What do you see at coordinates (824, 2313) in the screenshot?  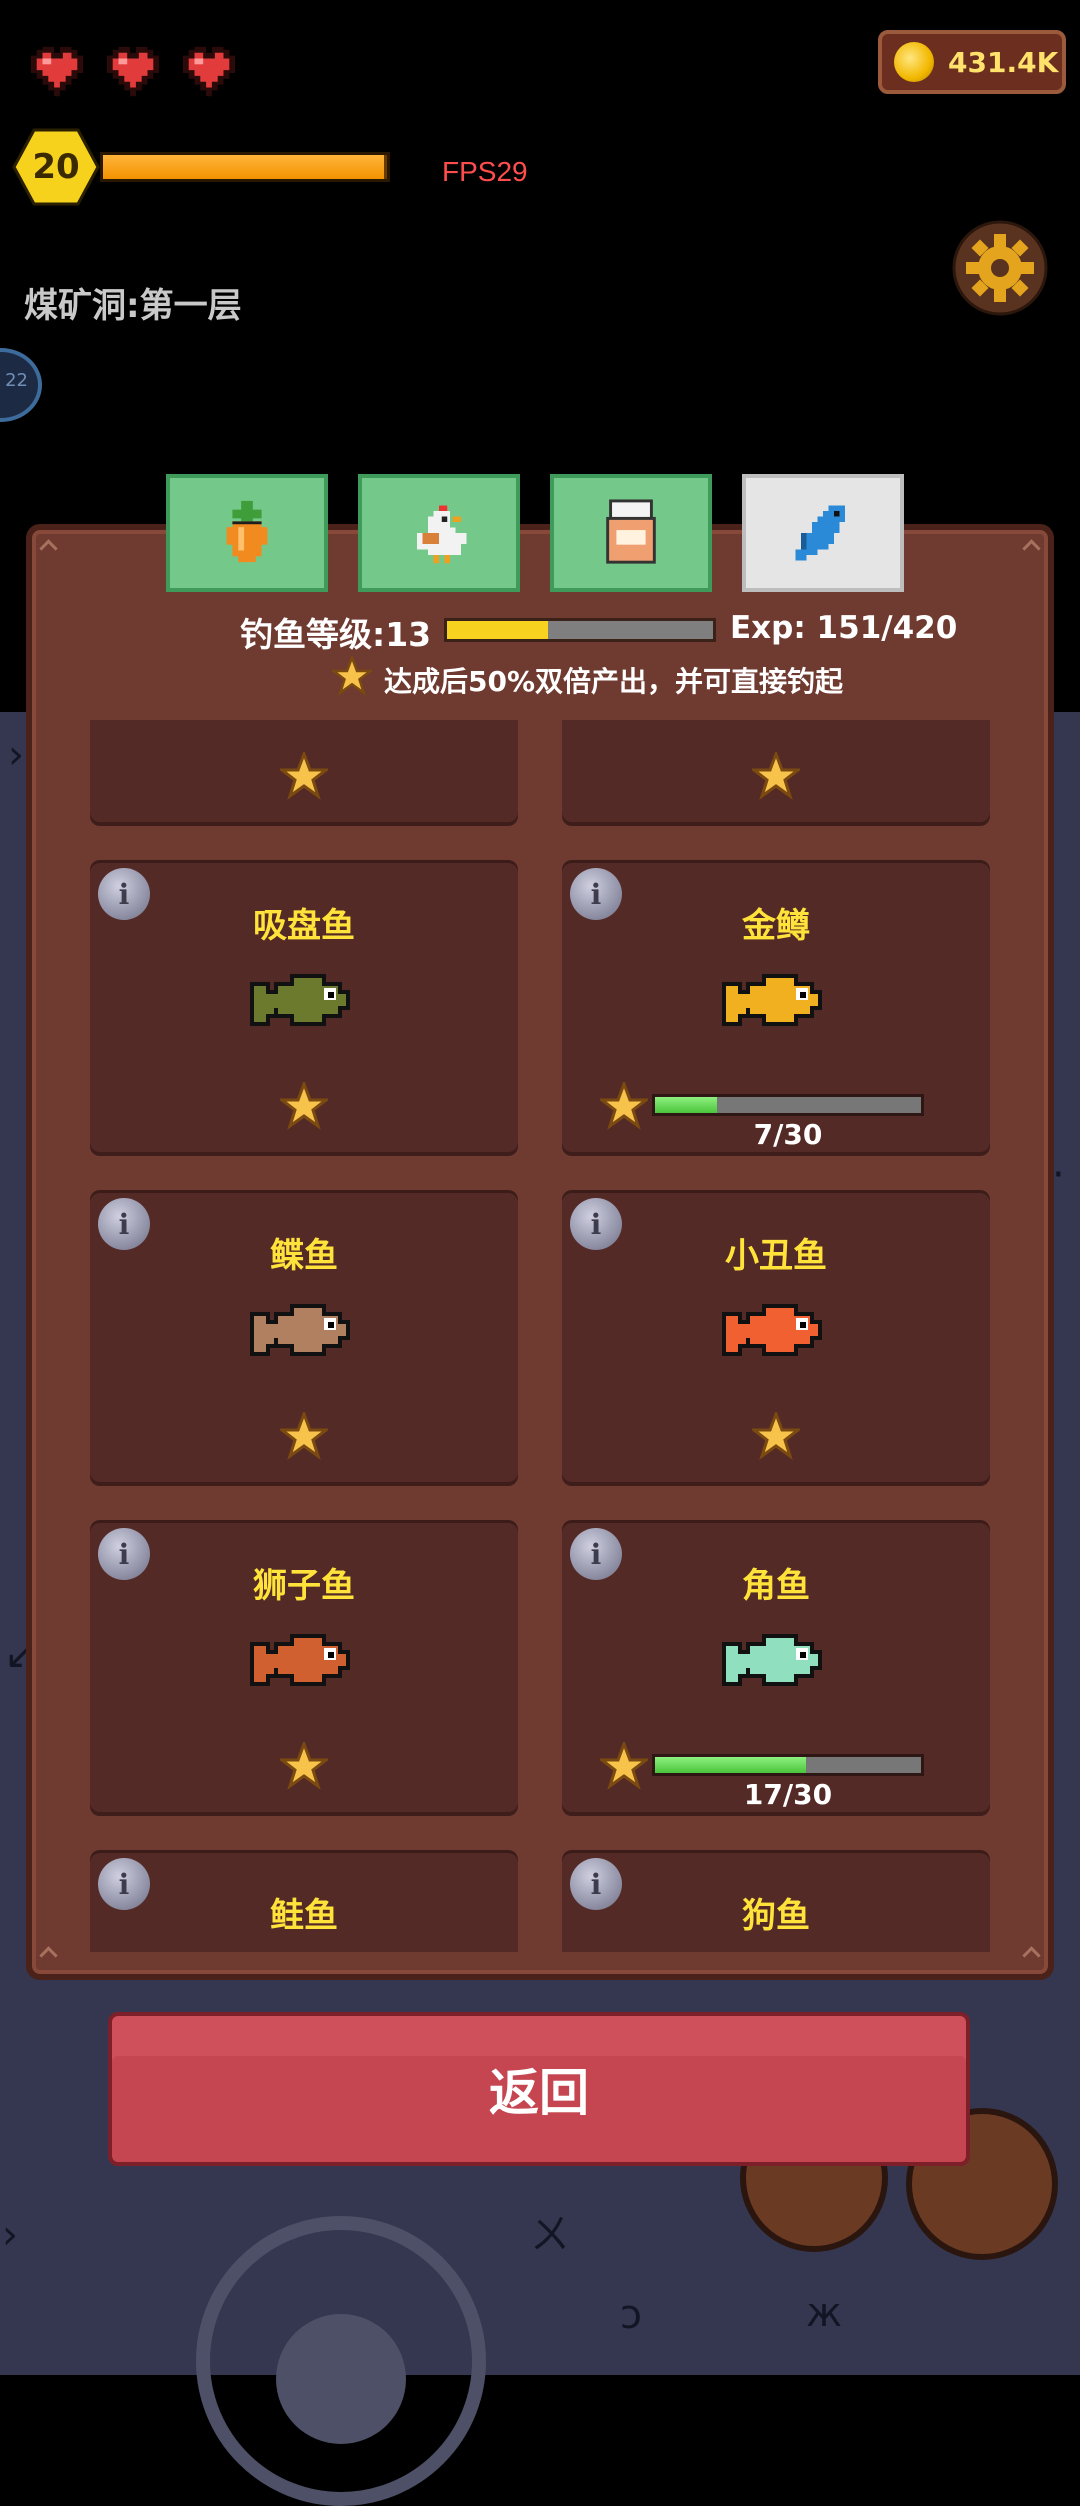 I see `ground-crack: ж` at bounding box center [824, 2313].